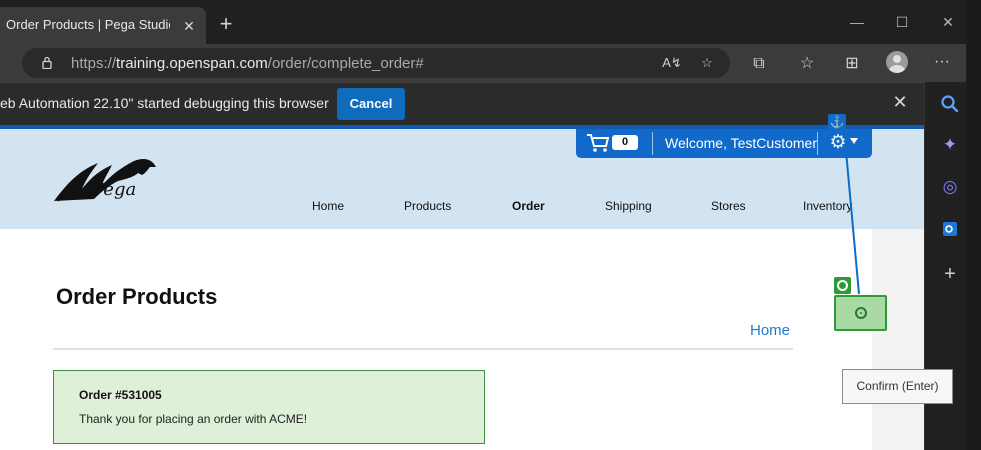  What do you see at coordinates (973, 225) in the screenshot?
I see `window-edge` at bounding box center [973, 225].